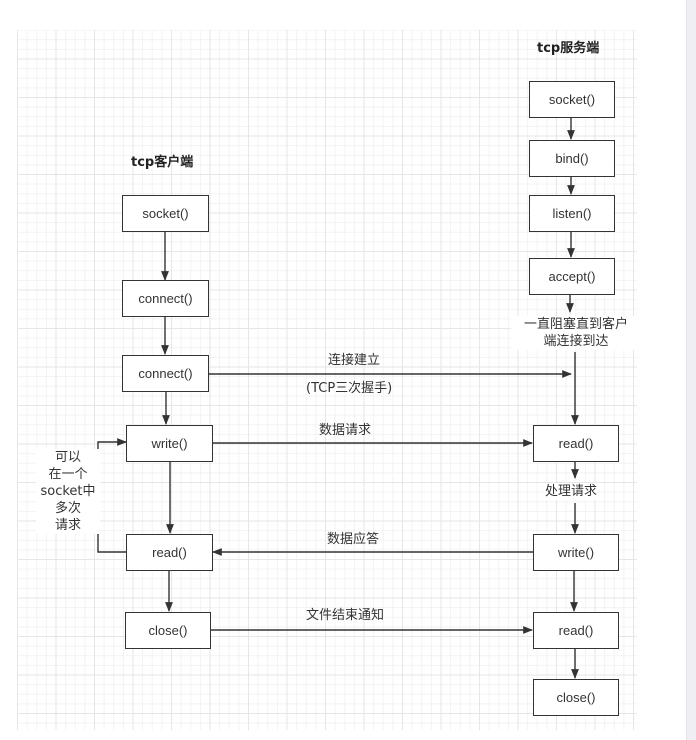 This screenshot has width=696, height=740. What do you see at coordinates (67, 457) in the screenshot?
I see `loop-note-line: 可以` at bounding box center [67, 457].